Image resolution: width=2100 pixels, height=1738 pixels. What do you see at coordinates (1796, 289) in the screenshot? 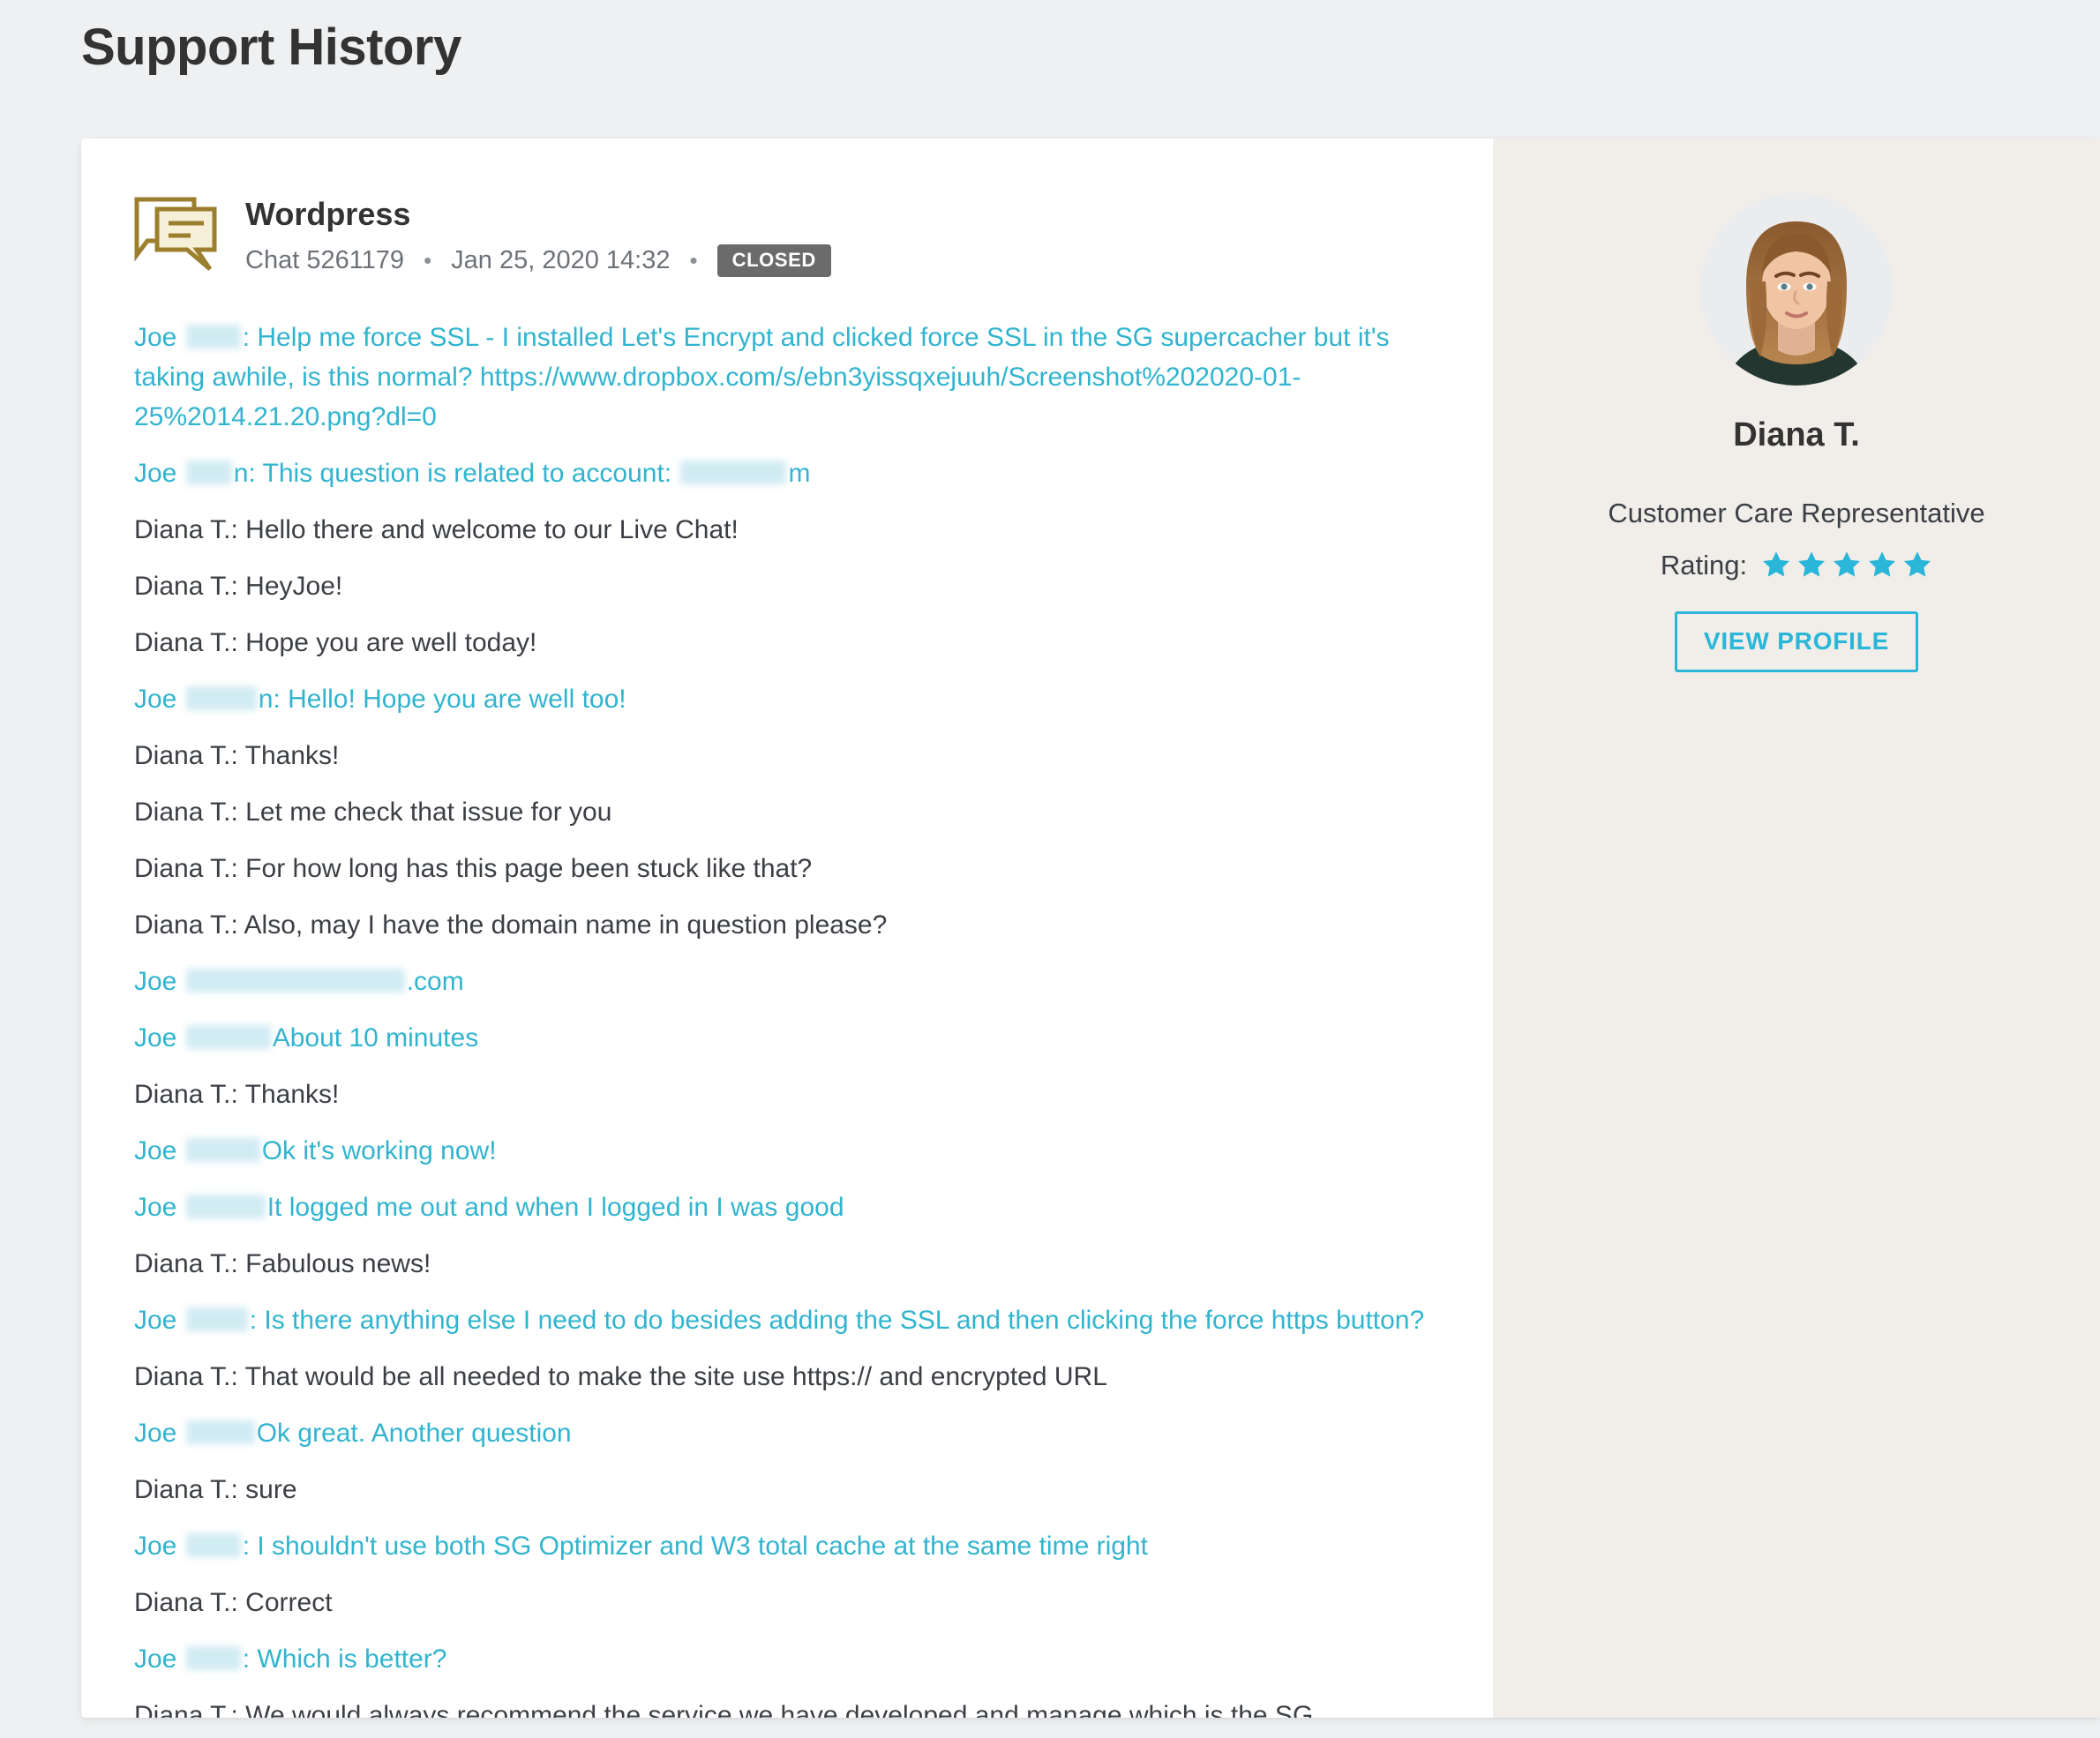
I see `avatar` at bounding box center [1796, 289].